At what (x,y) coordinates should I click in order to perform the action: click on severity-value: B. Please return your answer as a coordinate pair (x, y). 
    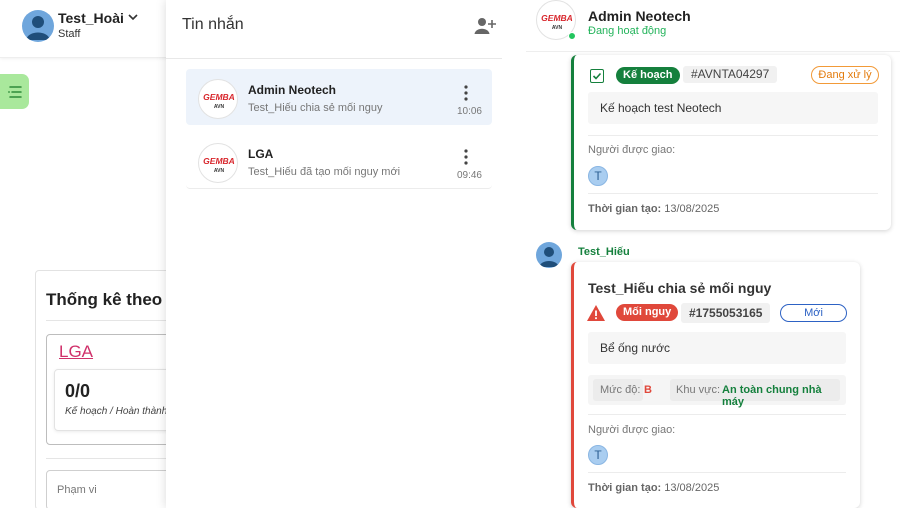
    Looking at the image, I should click on (648, 390).